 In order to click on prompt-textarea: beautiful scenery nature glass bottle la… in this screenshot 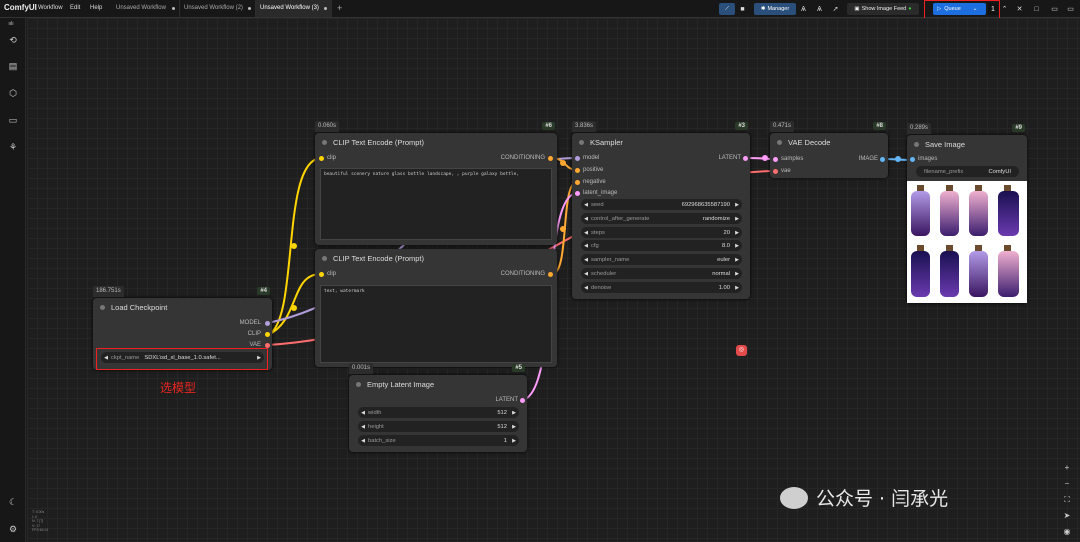, I will do `click(436, 204)`.